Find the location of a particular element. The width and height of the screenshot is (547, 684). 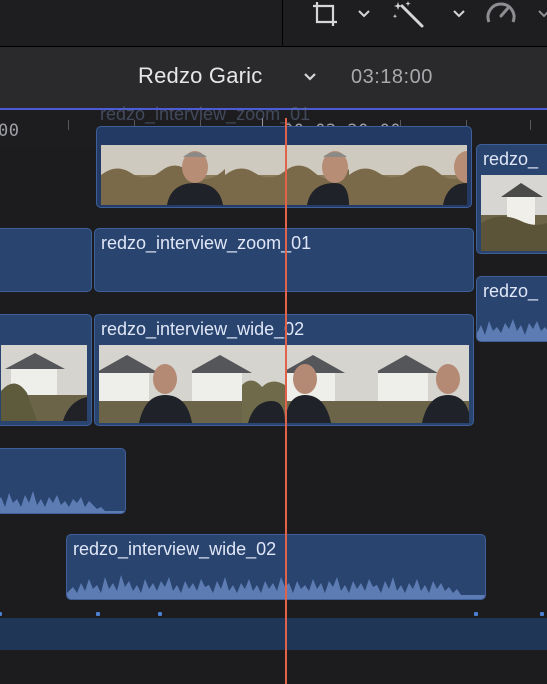

toolbar-divider is located at coordinates (282, 23).